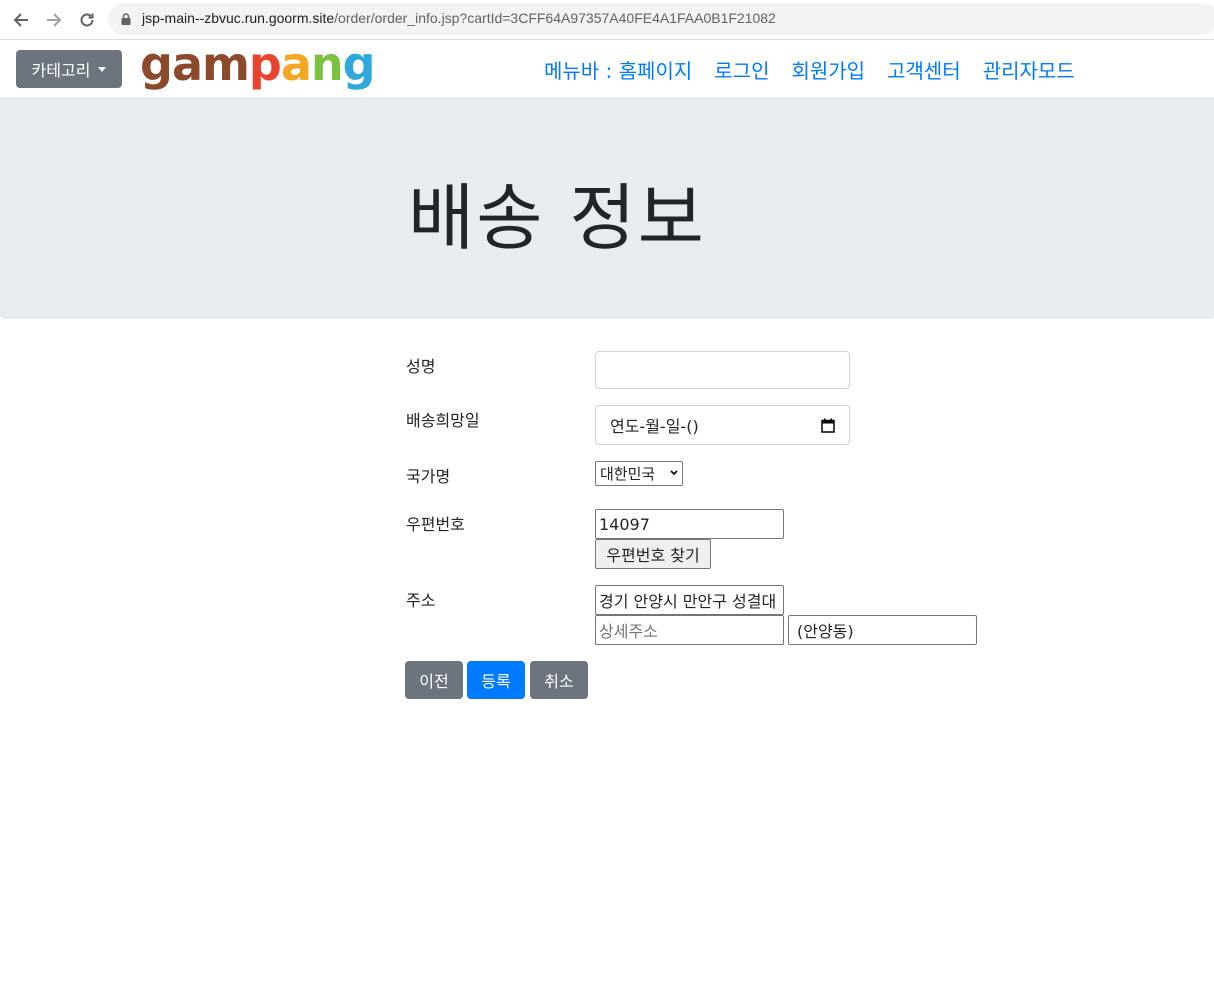 The width and height of the screenshot is (1214, 985). What do you see at coordinates (225, 64) in the screenshot?
I see `logo-letter: m` at bounding box center [225, 64].